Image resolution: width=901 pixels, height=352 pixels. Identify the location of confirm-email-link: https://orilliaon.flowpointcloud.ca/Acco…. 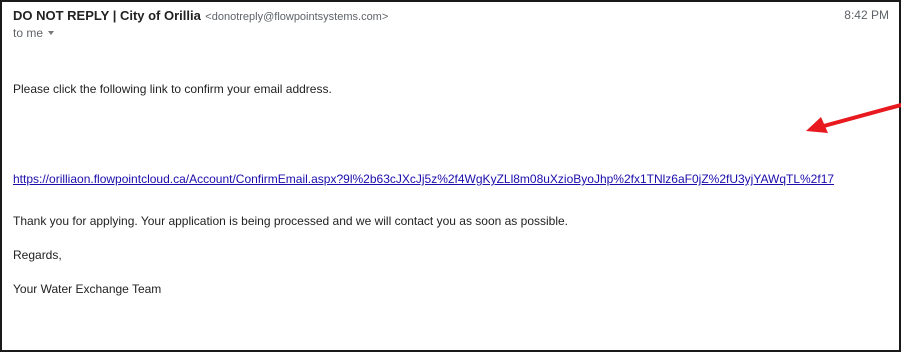
(423, 179).